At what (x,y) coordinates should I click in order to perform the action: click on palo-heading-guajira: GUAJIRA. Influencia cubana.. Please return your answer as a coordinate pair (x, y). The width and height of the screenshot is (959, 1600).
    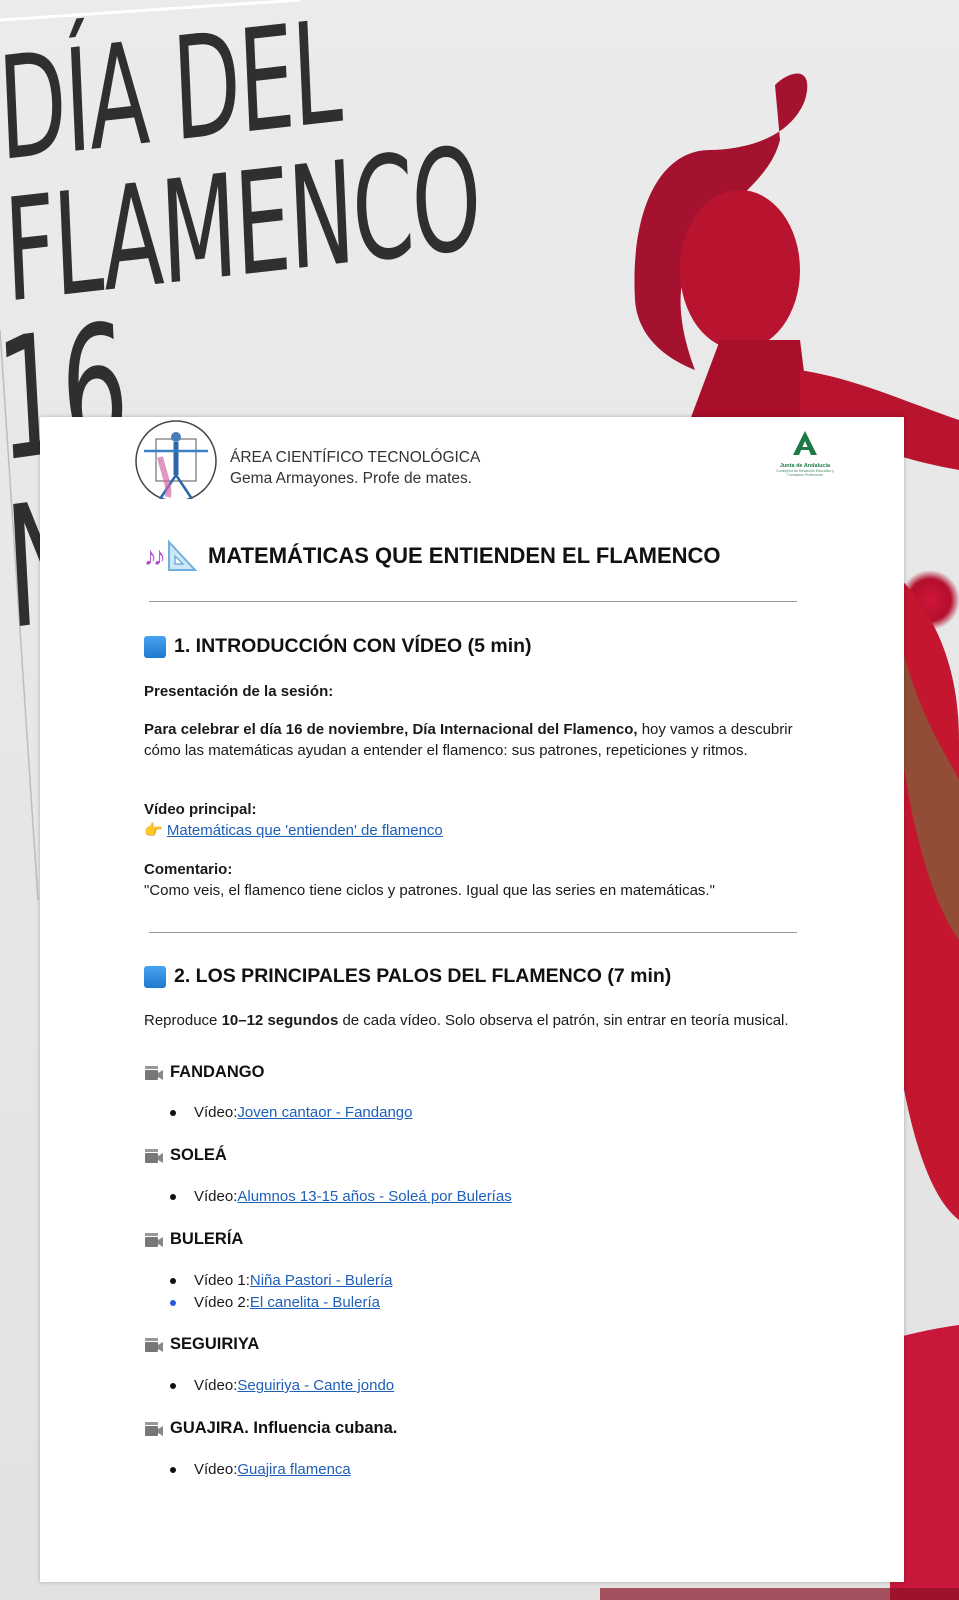
    Looking at the image, I should click on (270, 1428).